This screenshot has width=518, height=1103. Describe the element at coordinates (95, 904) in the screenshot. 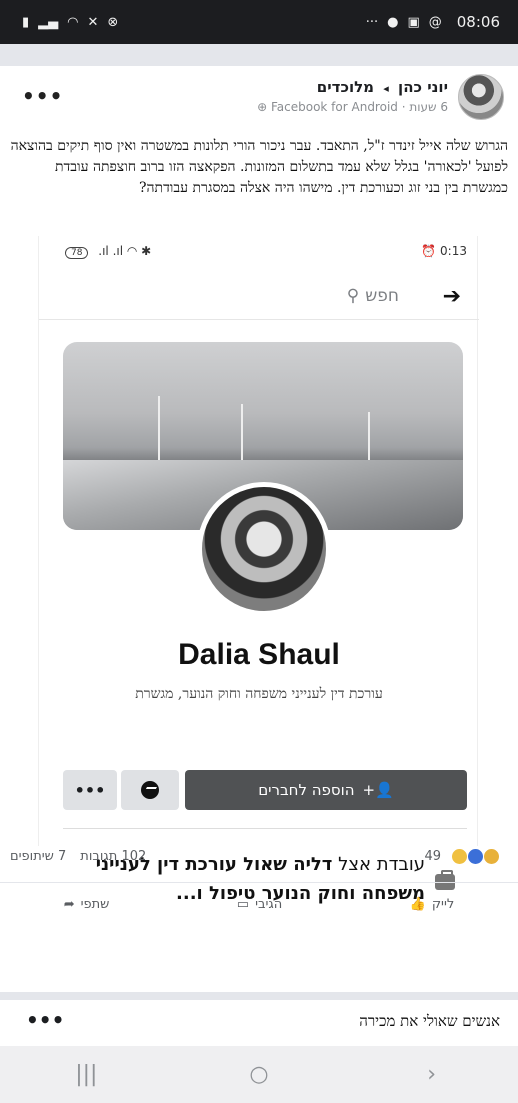

I see `share-label: שתפי` at that location.